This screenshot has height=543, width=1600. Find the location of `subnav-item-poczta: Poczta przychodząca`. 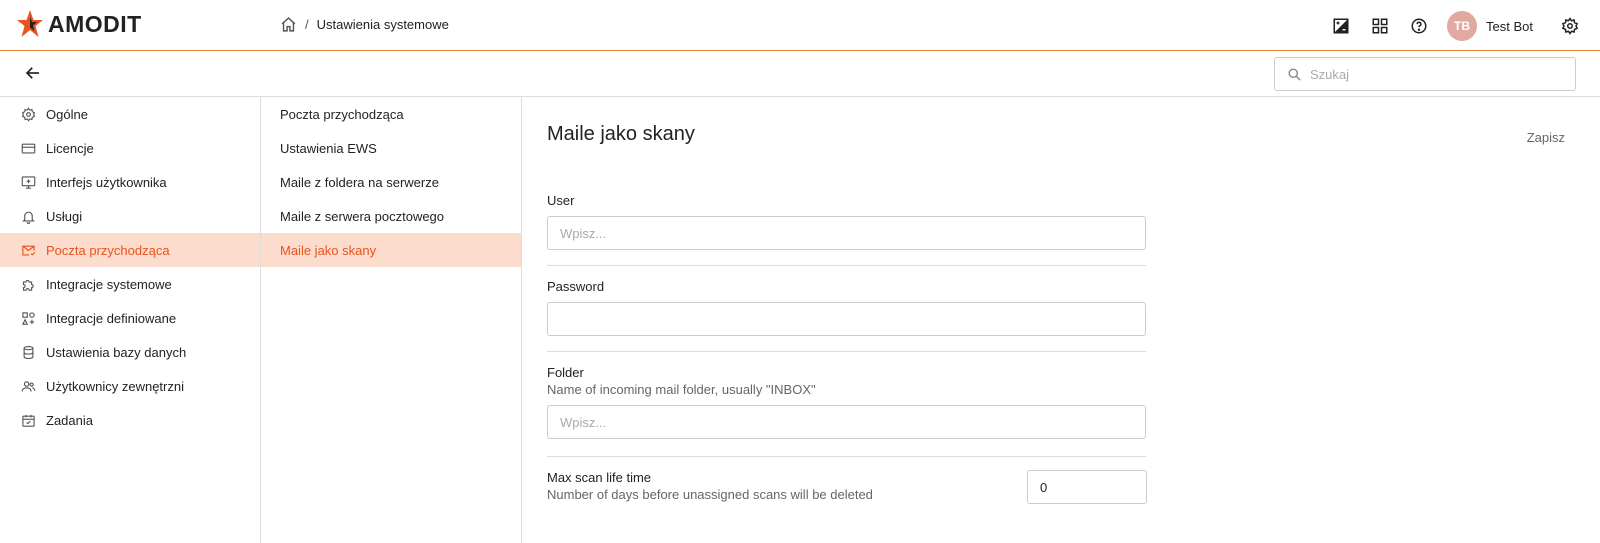

subnav-item-poczta: Poczta przychodząca is located at coordinates (391, 114).